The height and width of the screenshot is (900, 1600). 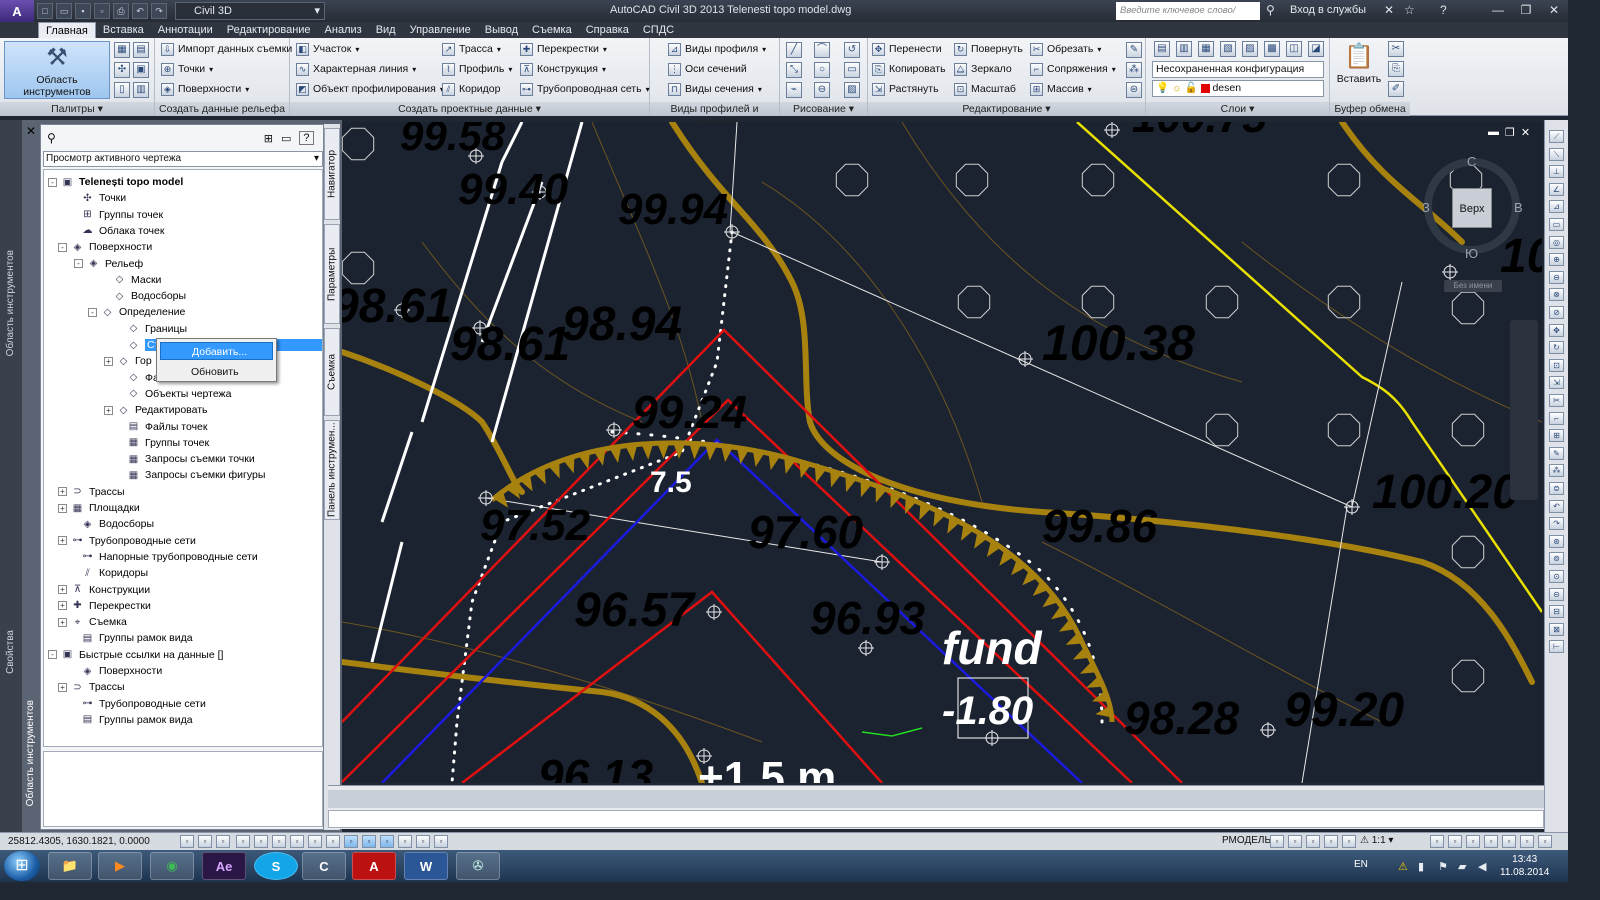 I want to click on right-tool-icon: ⊜, so click(x=1556, y=488).